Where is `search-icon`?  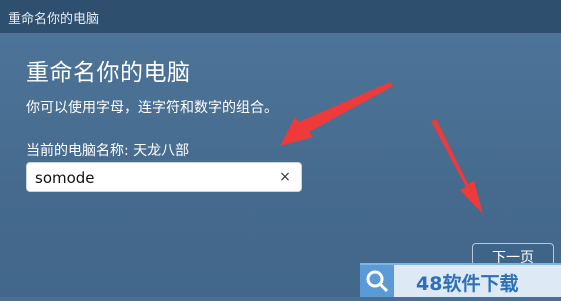 search-icon is located at coordinates (377, 281).